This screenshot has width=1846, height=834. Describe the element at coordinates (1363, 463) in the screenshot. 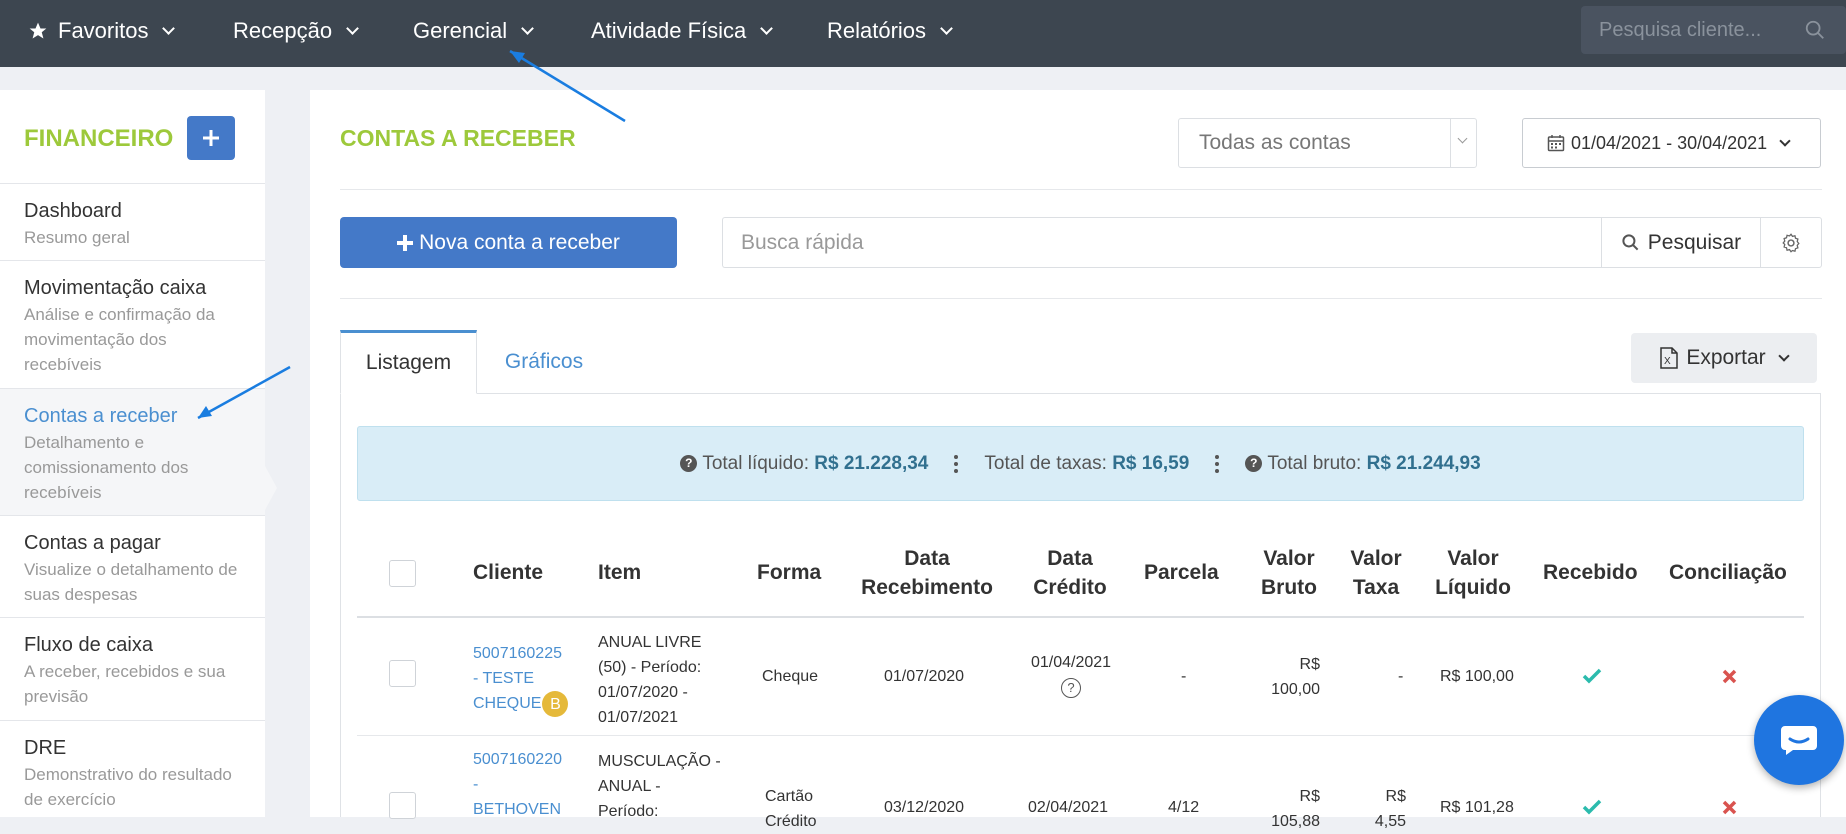

I see `total-gross: ? Total bruto: R$ 21.244,93` at that location.